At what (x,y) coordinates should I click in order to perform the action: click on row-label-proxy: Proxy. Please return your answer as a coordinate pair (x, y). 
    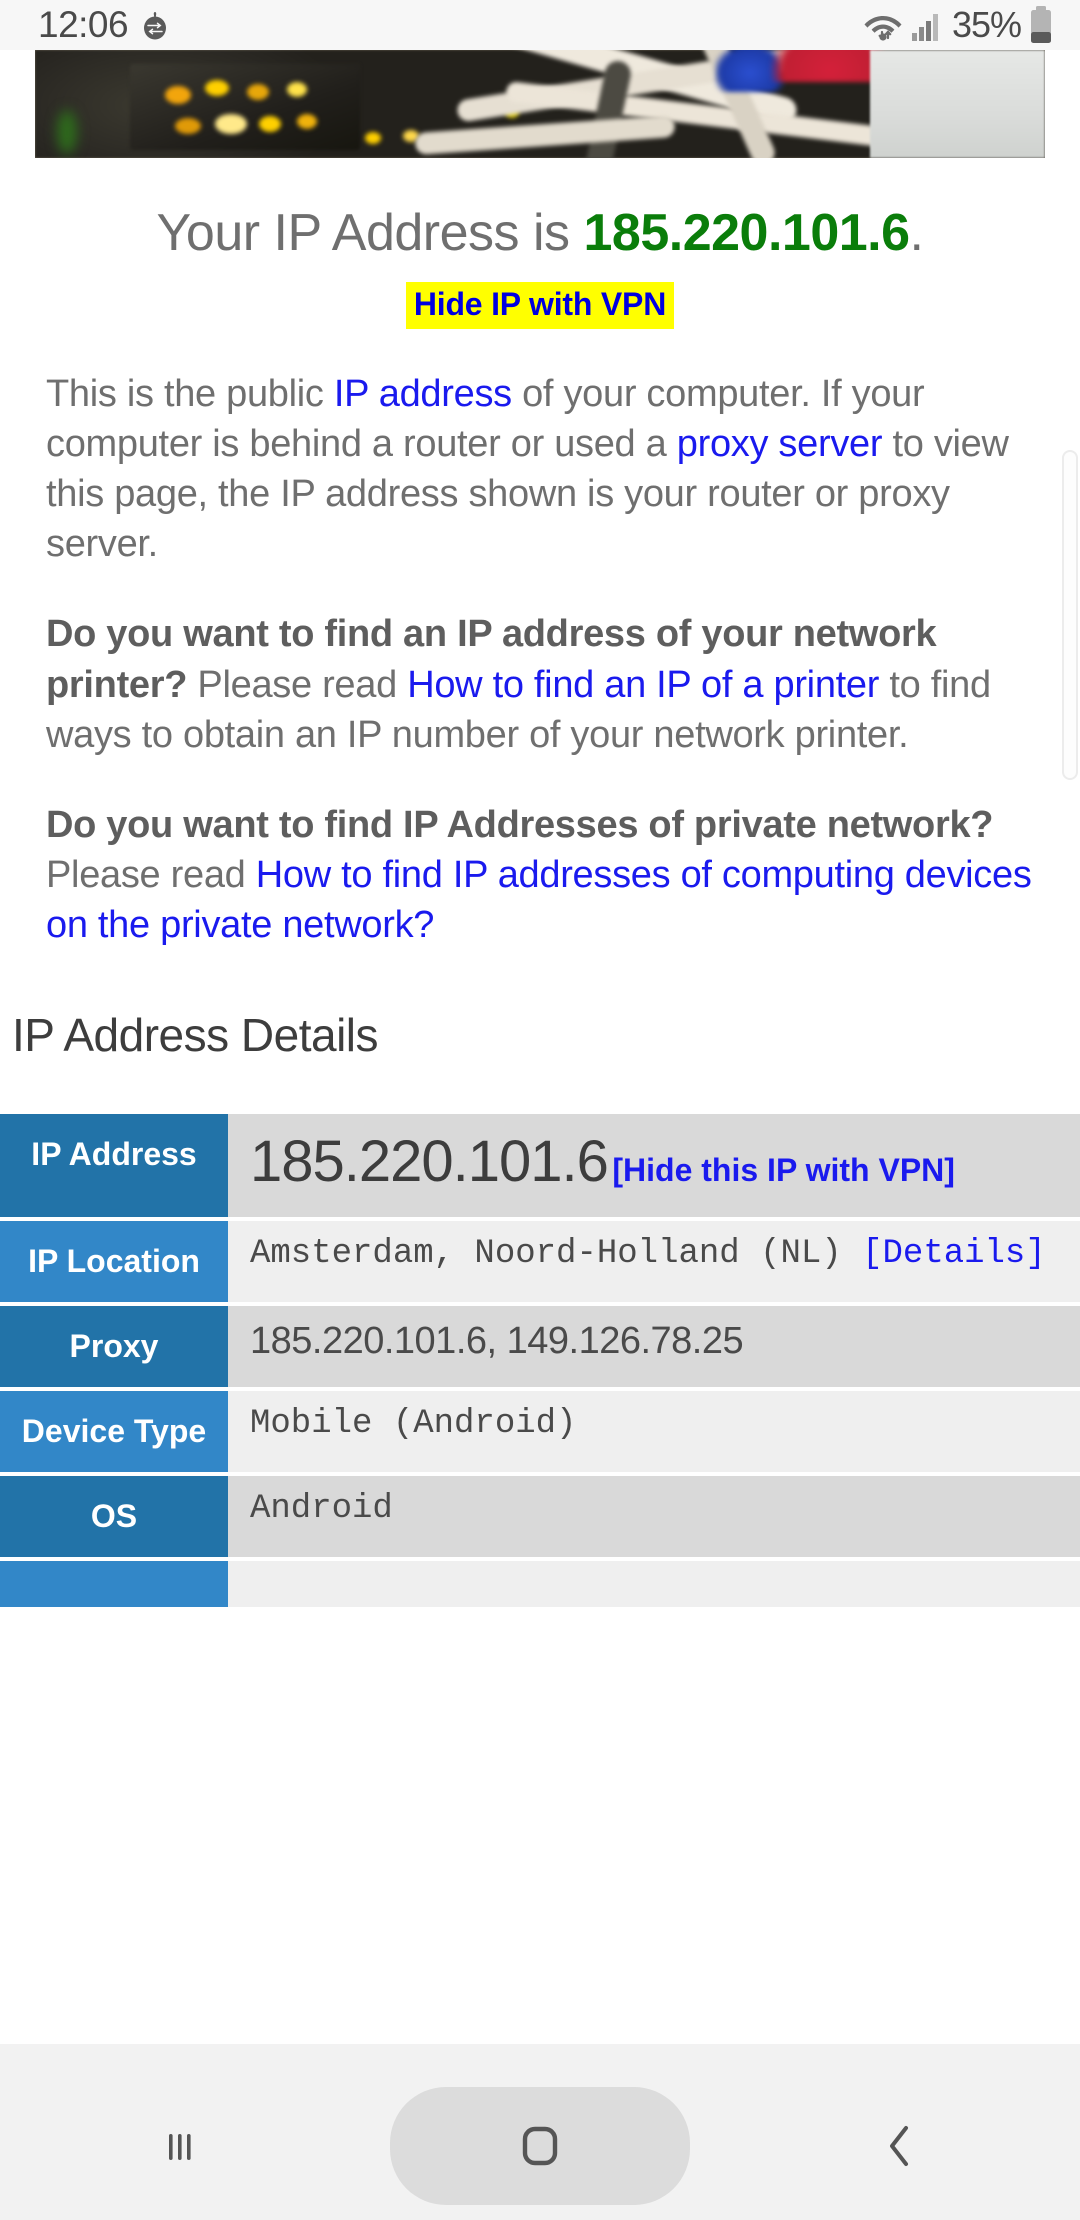
    Looking at the image, I should click on (114, 1347).